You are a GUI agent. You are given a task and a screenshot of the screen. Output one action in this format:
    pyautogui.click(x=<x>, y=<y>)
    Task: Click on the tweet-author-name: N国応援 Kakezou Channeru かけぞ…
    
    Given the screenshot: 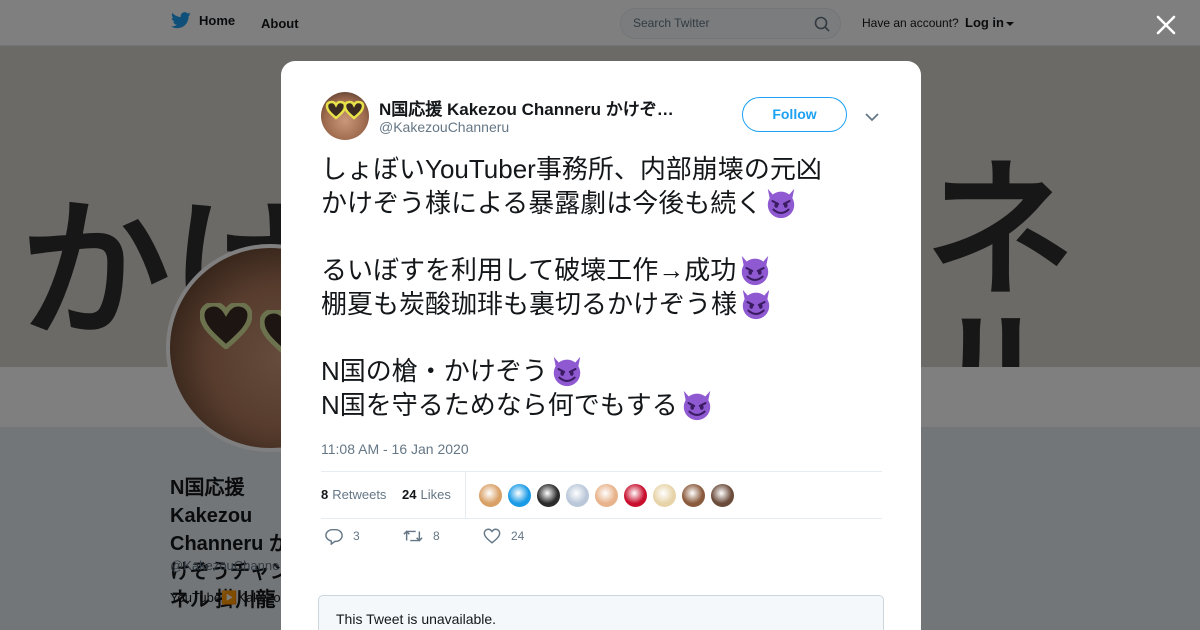 What is the action you would take?
    pyautogui.click(x=539, y=107)
    